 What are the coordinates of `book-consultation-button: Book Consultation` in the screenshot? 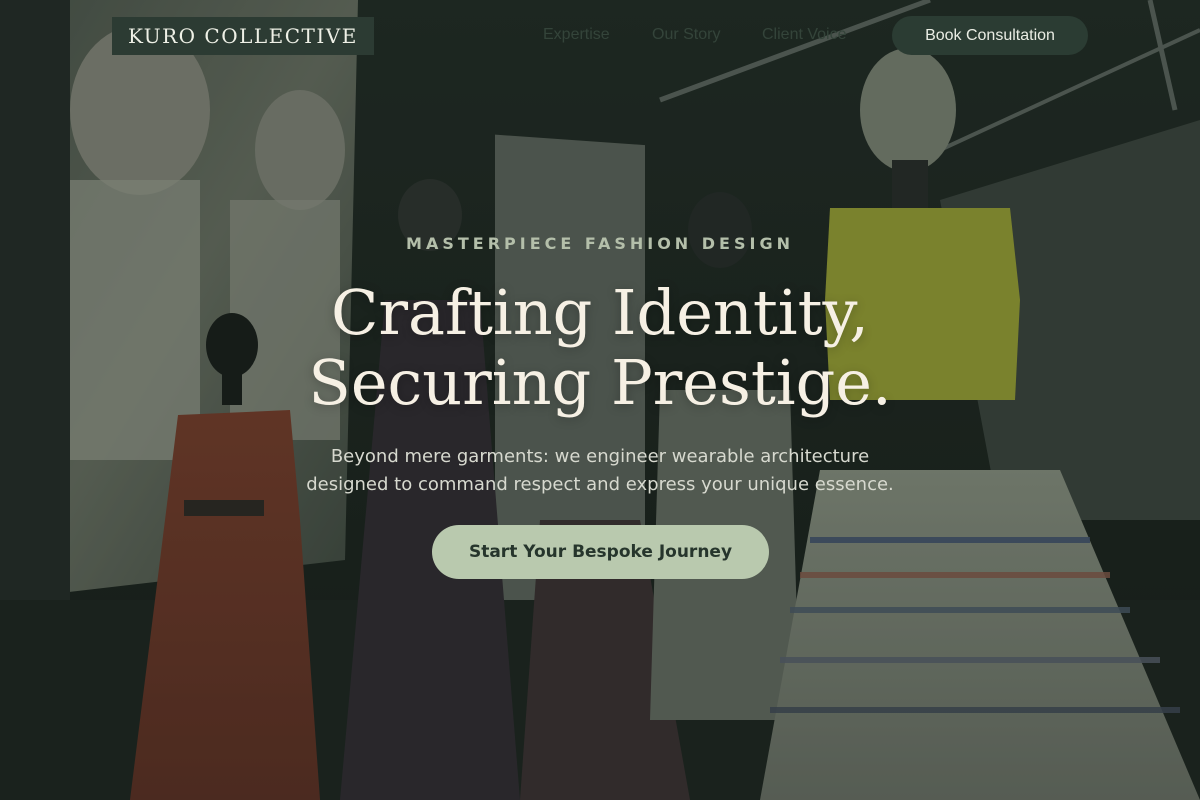 It's located at (990, 35).